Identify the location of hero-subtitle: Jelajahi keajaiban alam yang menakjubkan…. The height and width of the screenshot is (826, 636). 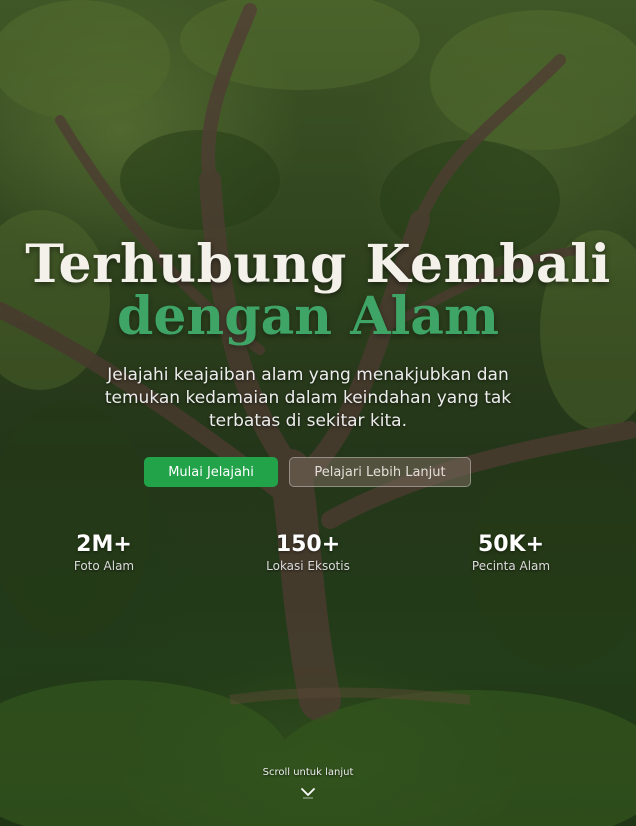
(308, 398).